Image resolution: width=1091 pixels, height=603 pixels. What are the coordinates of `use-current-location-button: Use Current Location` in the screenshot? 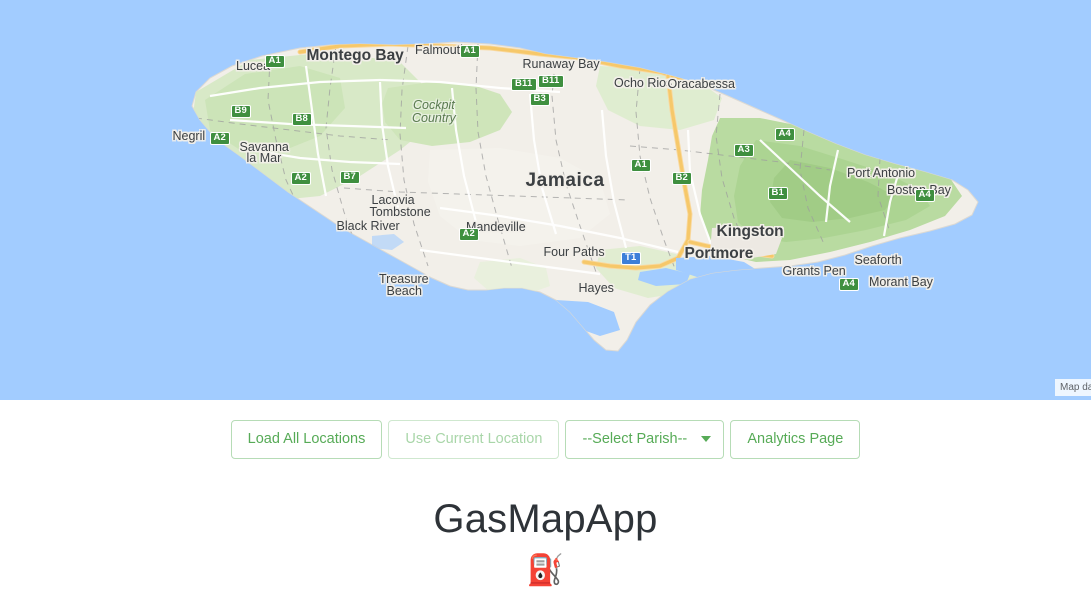 It's located at (474, 439).